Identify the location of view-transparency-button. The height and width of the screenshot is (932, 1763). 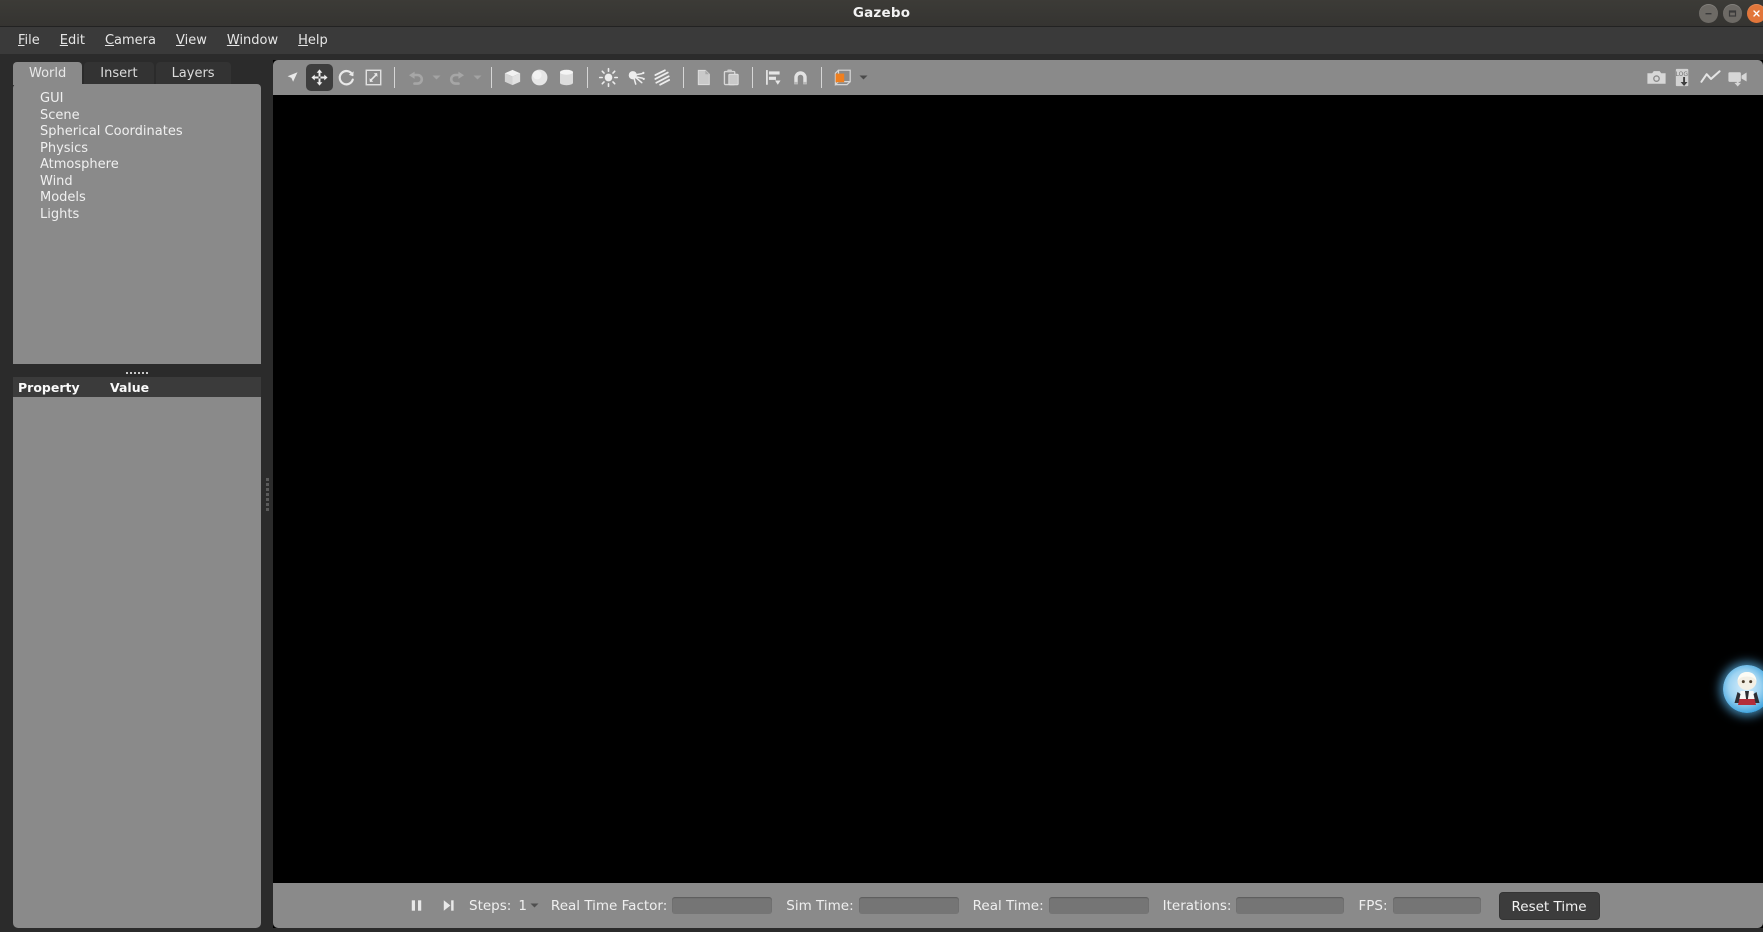
(842, 77).